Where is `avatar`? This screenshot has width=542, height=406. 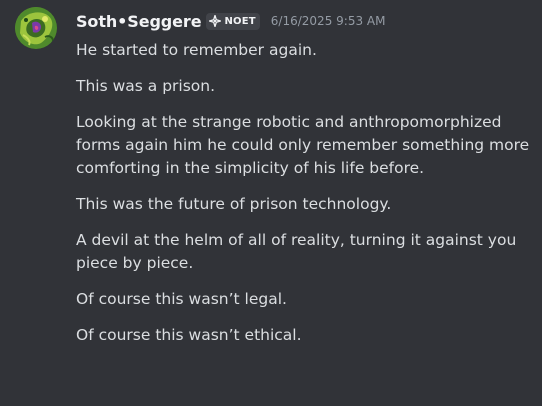
avatar is located at coordinates (36, 28).